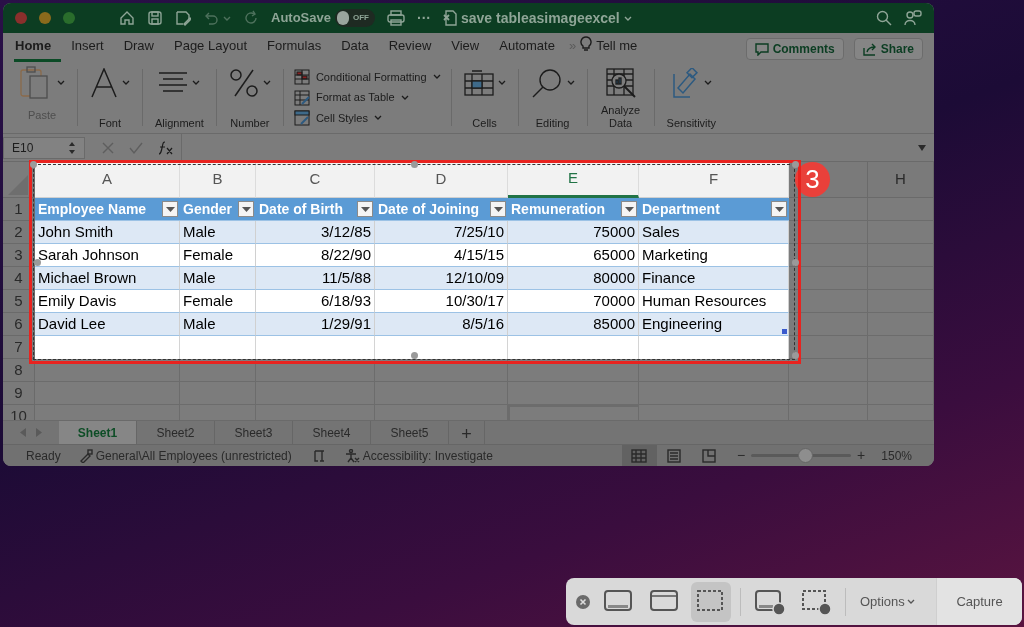 Image resolution: width=1024 pixels, height=627 pixels. I want to click on name-box: E10, so click(44, 147).